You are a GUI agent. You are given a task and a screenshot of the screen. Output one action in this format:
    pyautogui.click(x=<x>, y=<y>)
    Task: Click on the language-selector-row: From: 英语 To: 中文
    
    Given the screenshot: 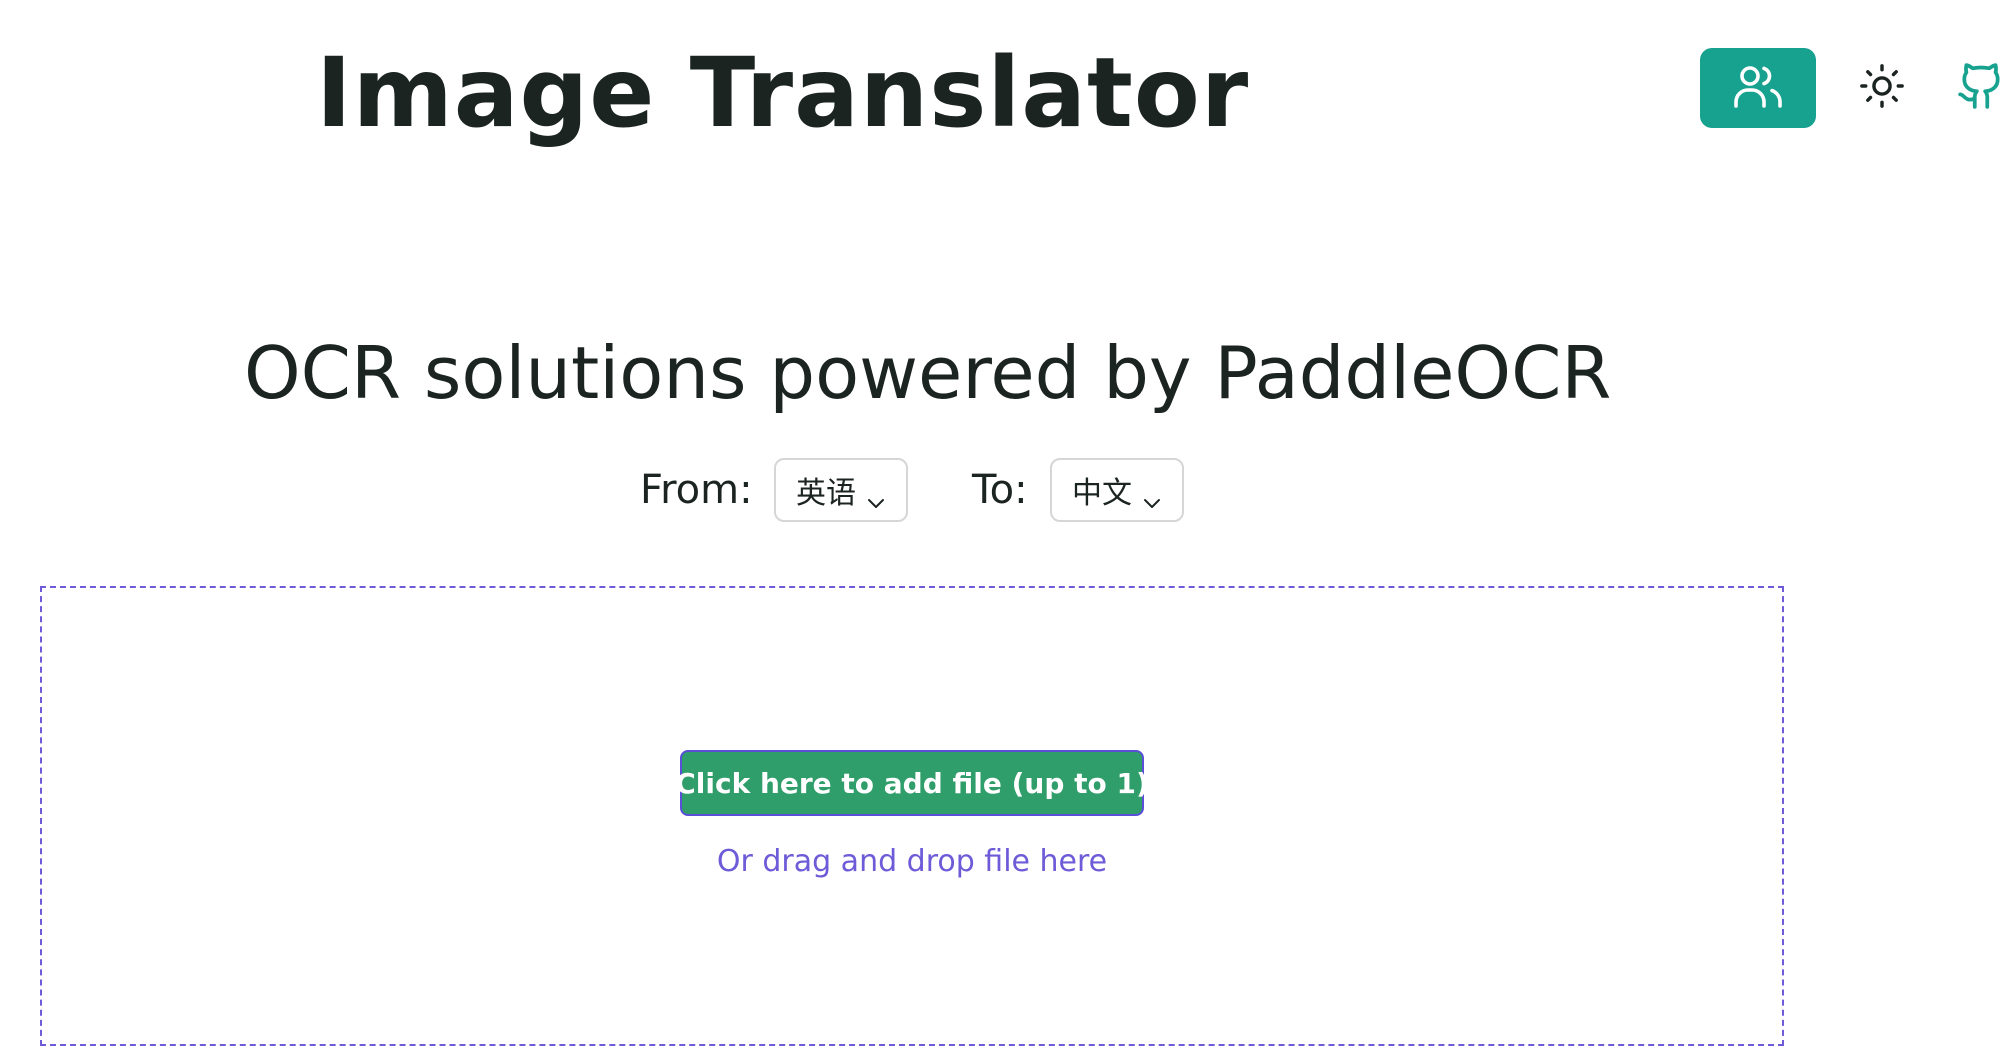 What is the action you would take?
    pyautogui.click(x=1007, y=490)
    